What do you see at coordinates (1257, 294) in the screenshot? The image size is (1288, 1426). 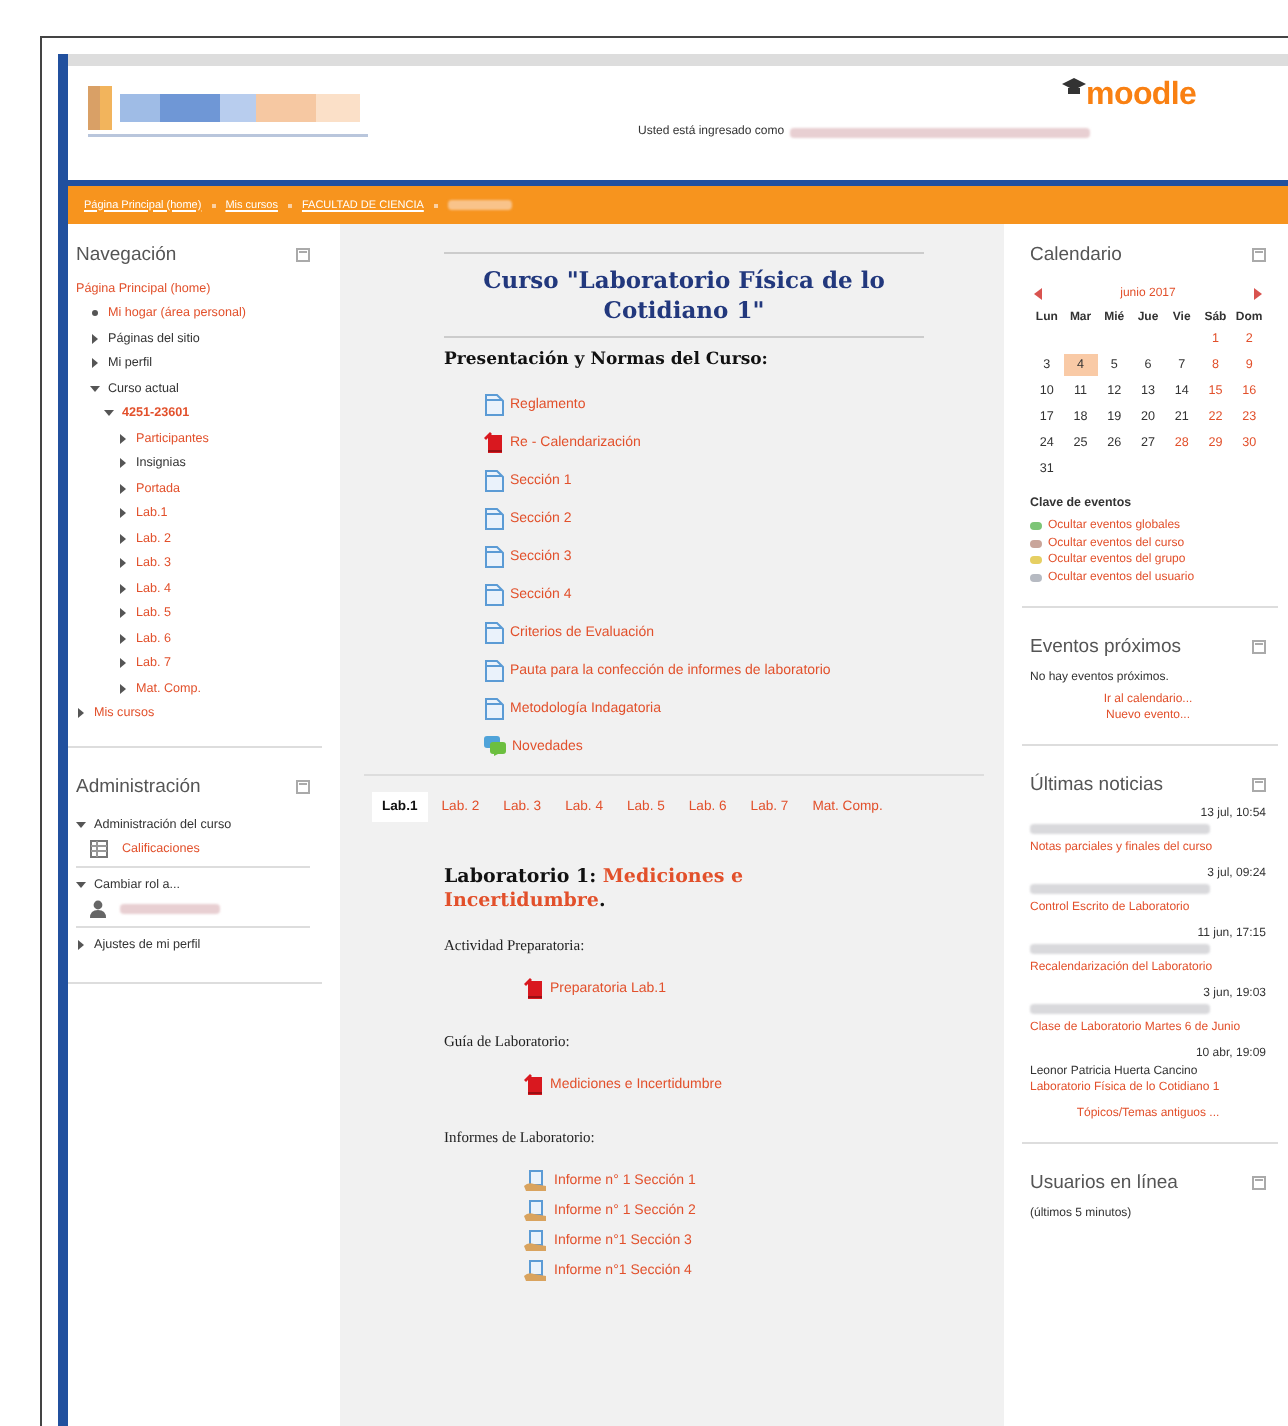 I see `next-month-icon` at bounding box center [1257, 294].